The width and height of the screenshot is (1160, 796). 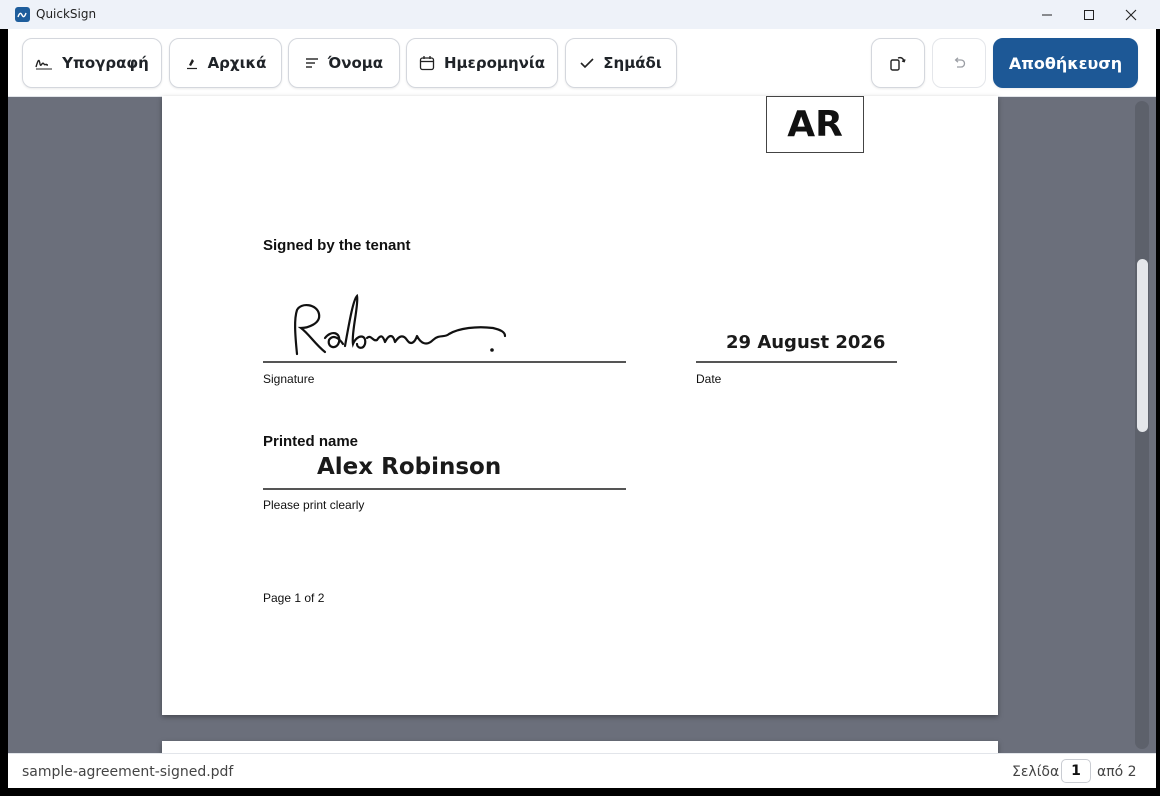 What do you see at coordinates (427, 63) in the screenshot?
I see `calendar-icon` at bounding box center [427, 63].